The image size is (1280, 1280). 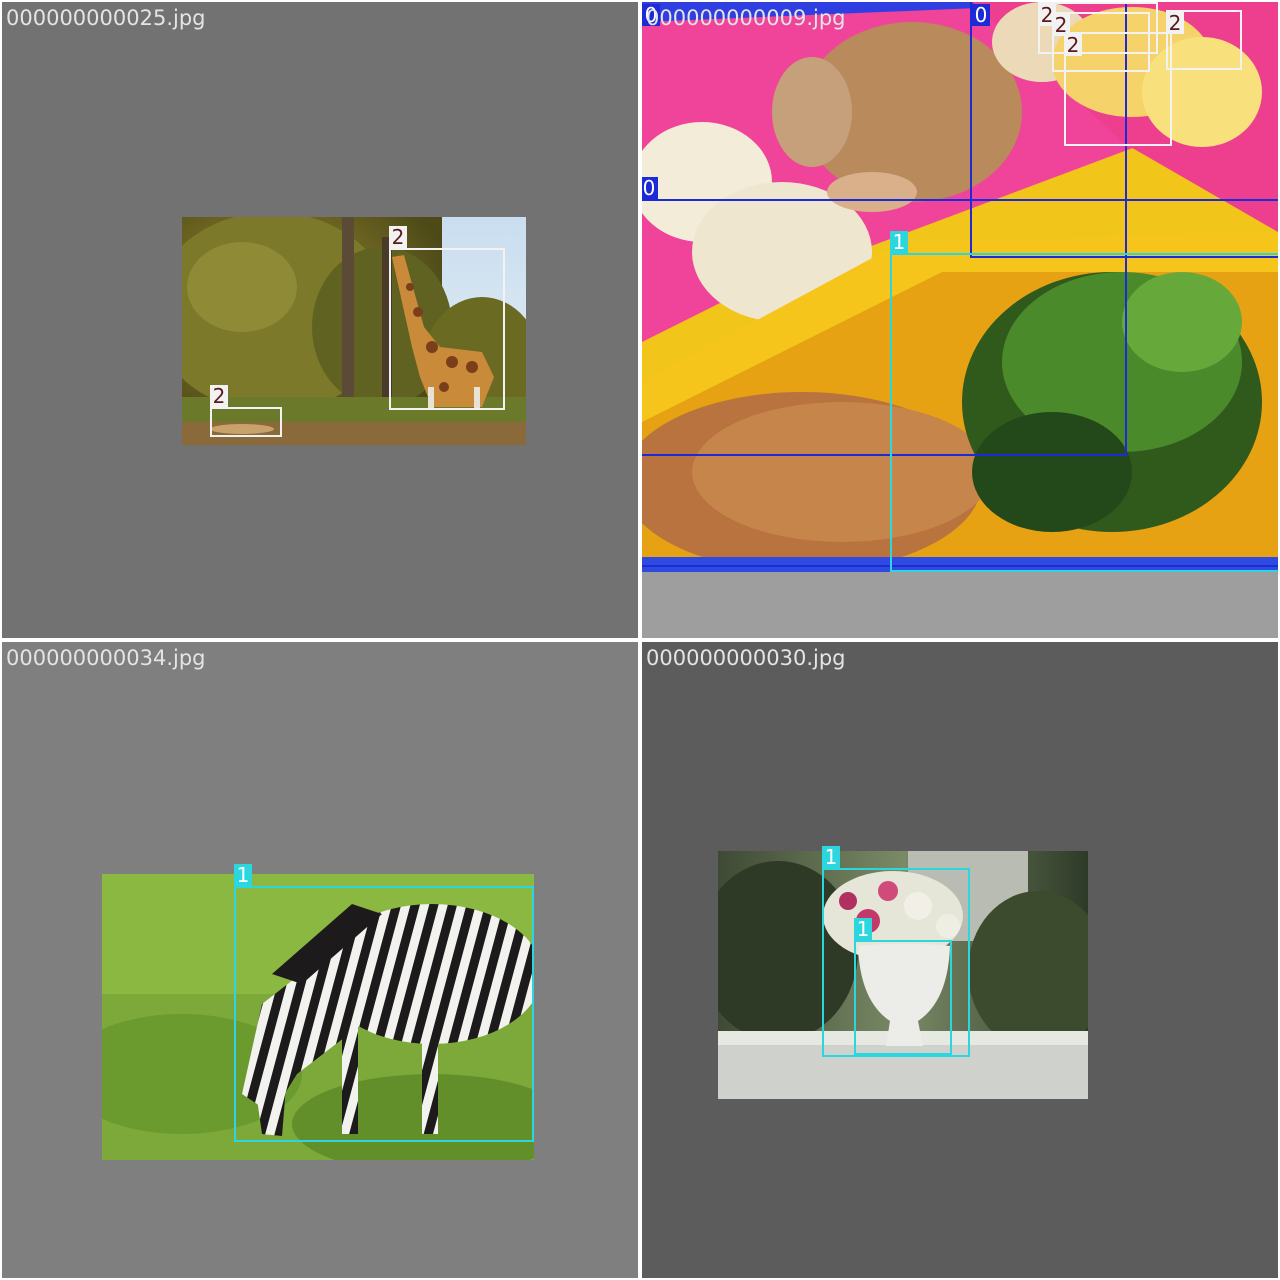 I want to click on image-filename: 000000000034.jpg, so click(x=106, y=658).